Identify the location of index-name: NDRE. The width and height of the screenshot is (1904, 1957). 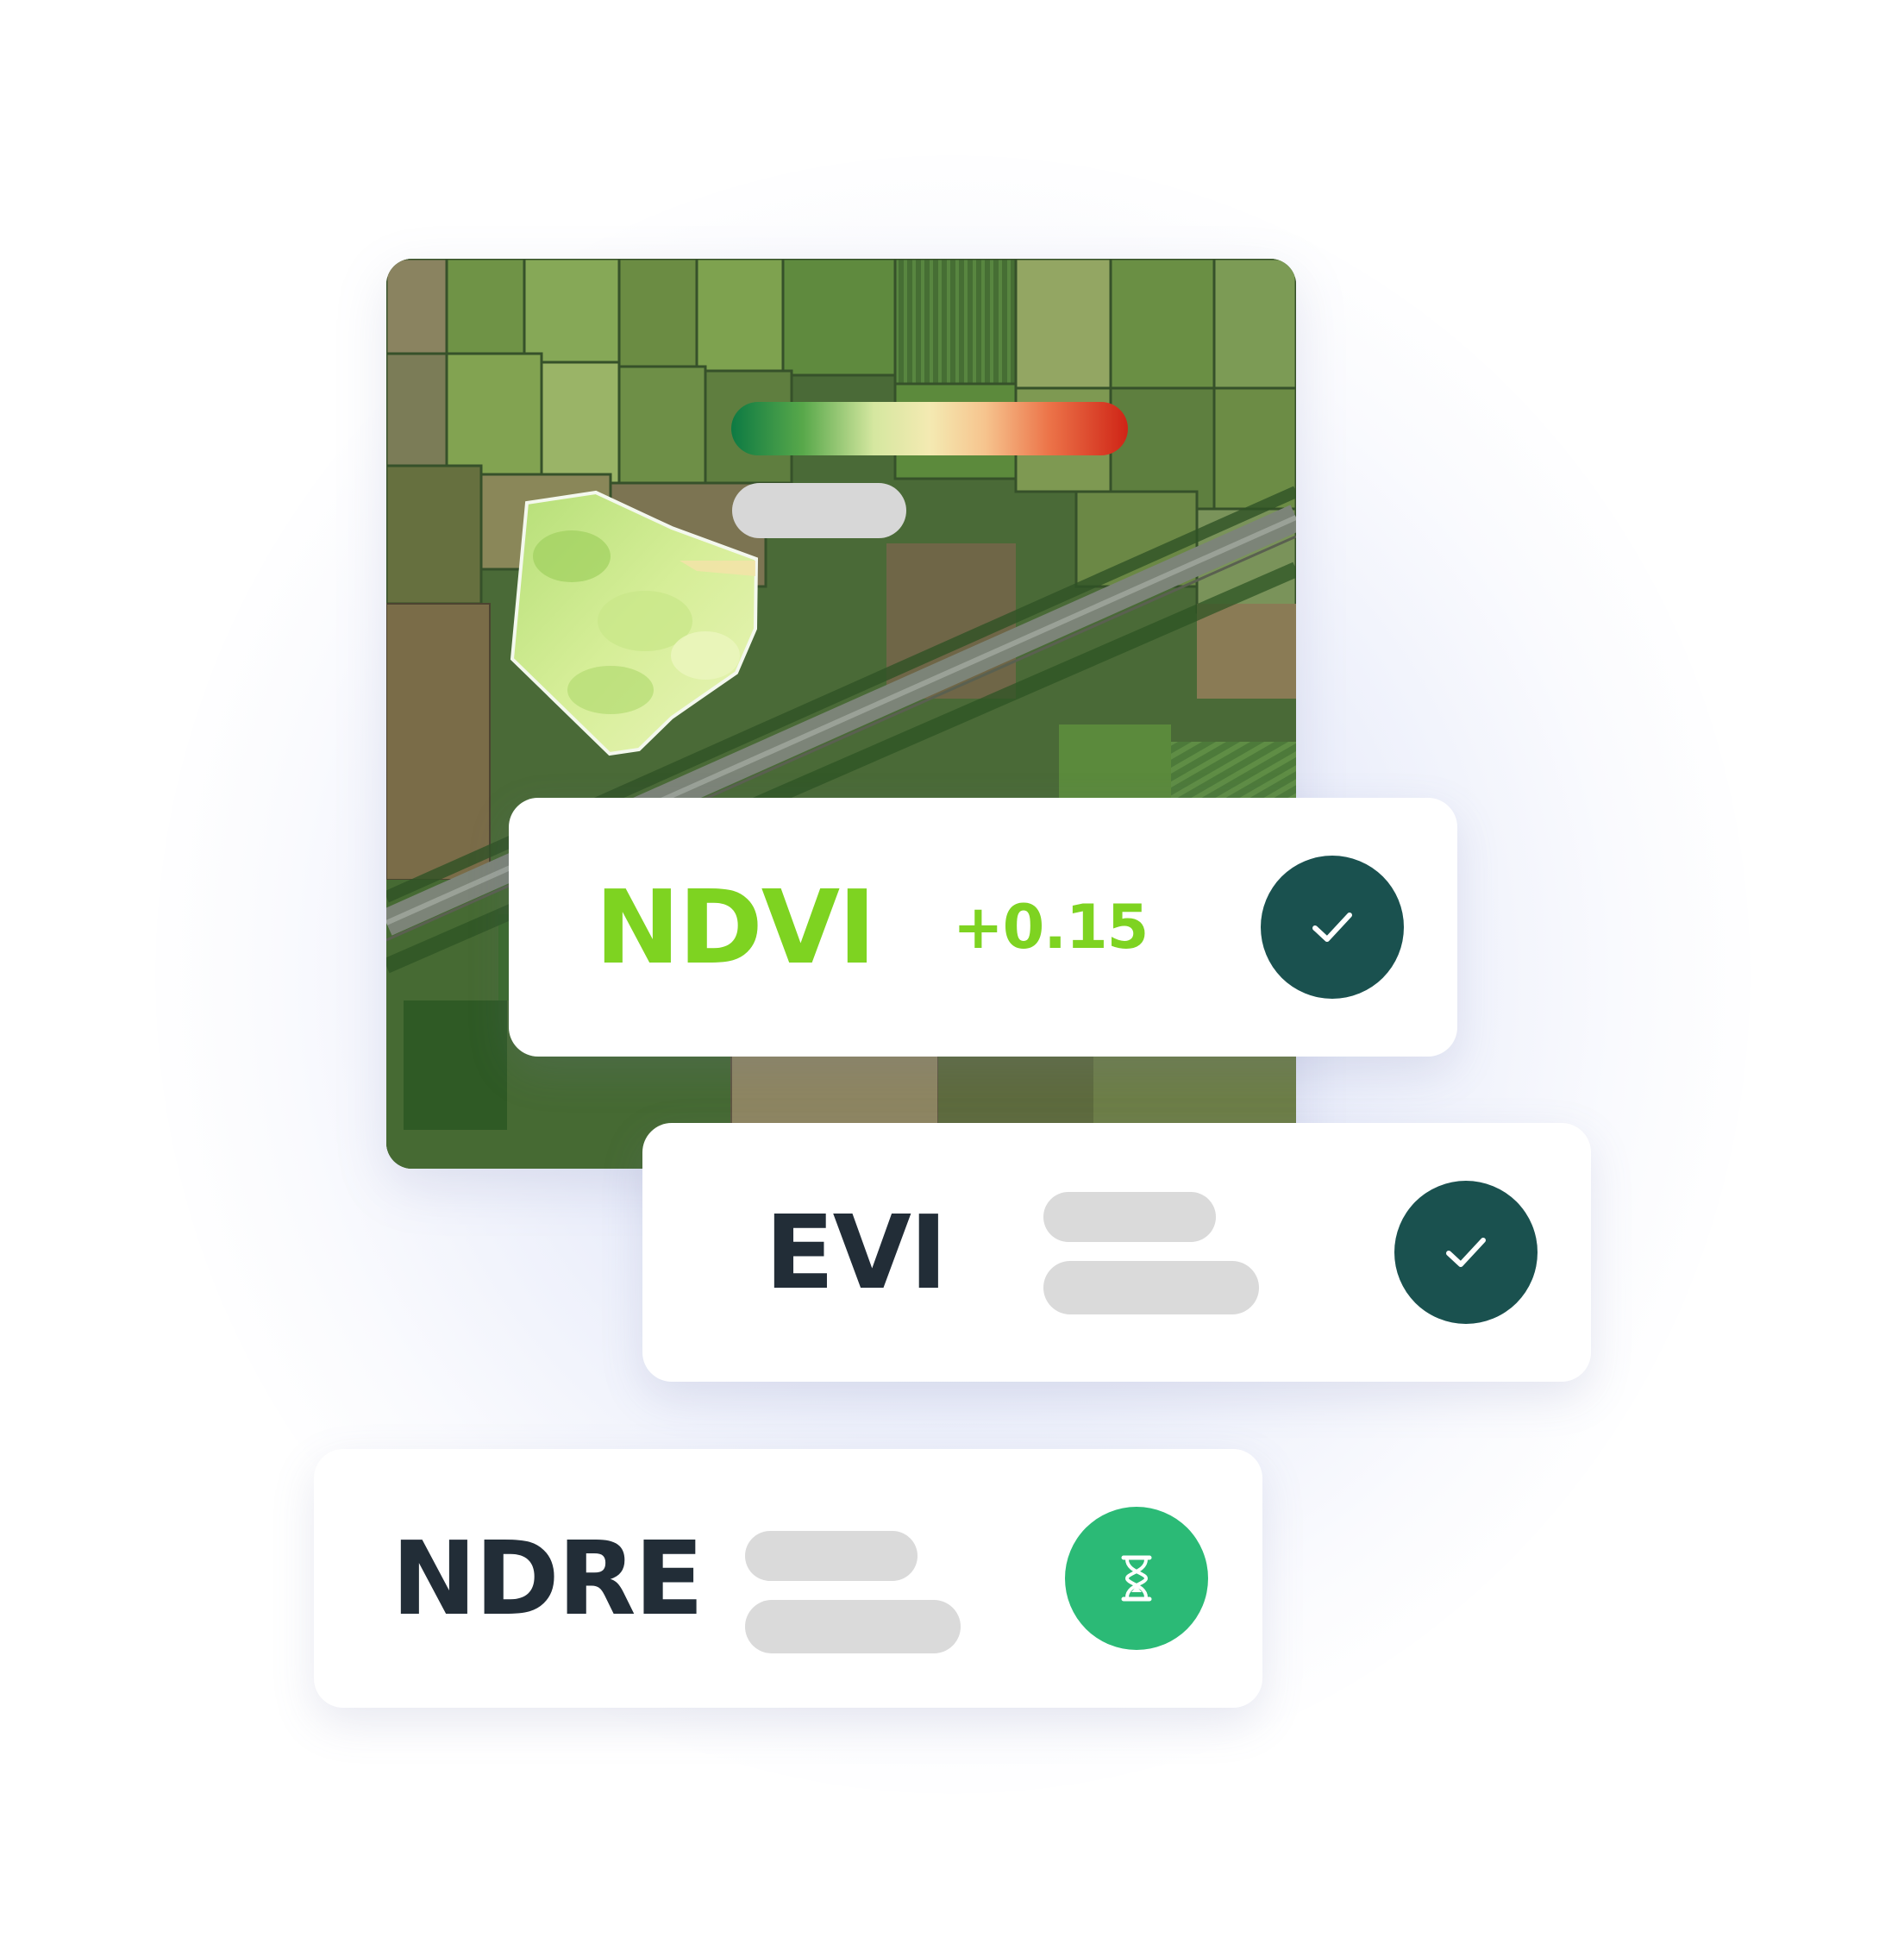
(548, 1578).